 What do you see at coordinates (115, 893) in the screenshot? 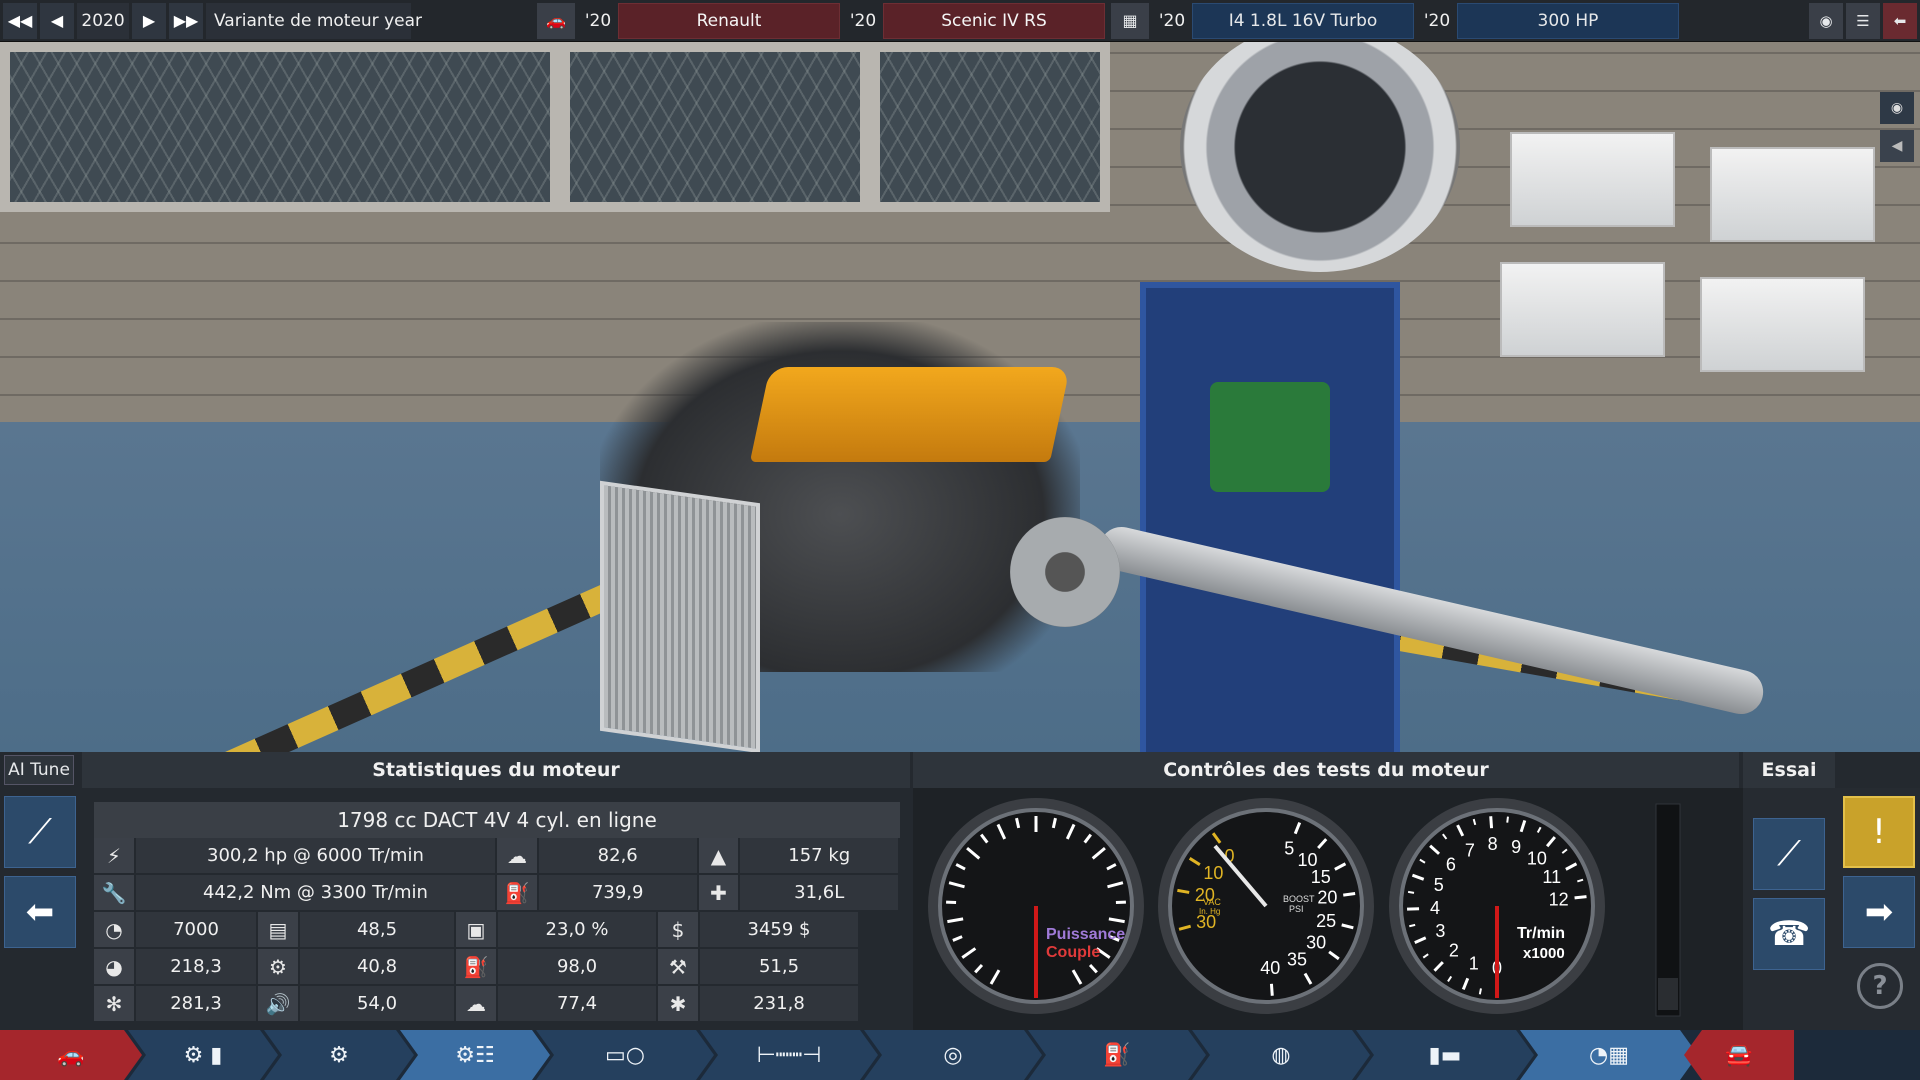
I see `torque-icon: 🔧` at bounding box center [115, 893].